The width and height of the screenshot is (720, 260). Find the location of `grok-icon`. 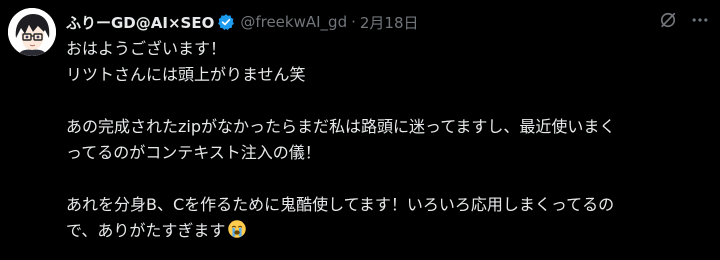

grok-icon is located at coordinates (668, 20).